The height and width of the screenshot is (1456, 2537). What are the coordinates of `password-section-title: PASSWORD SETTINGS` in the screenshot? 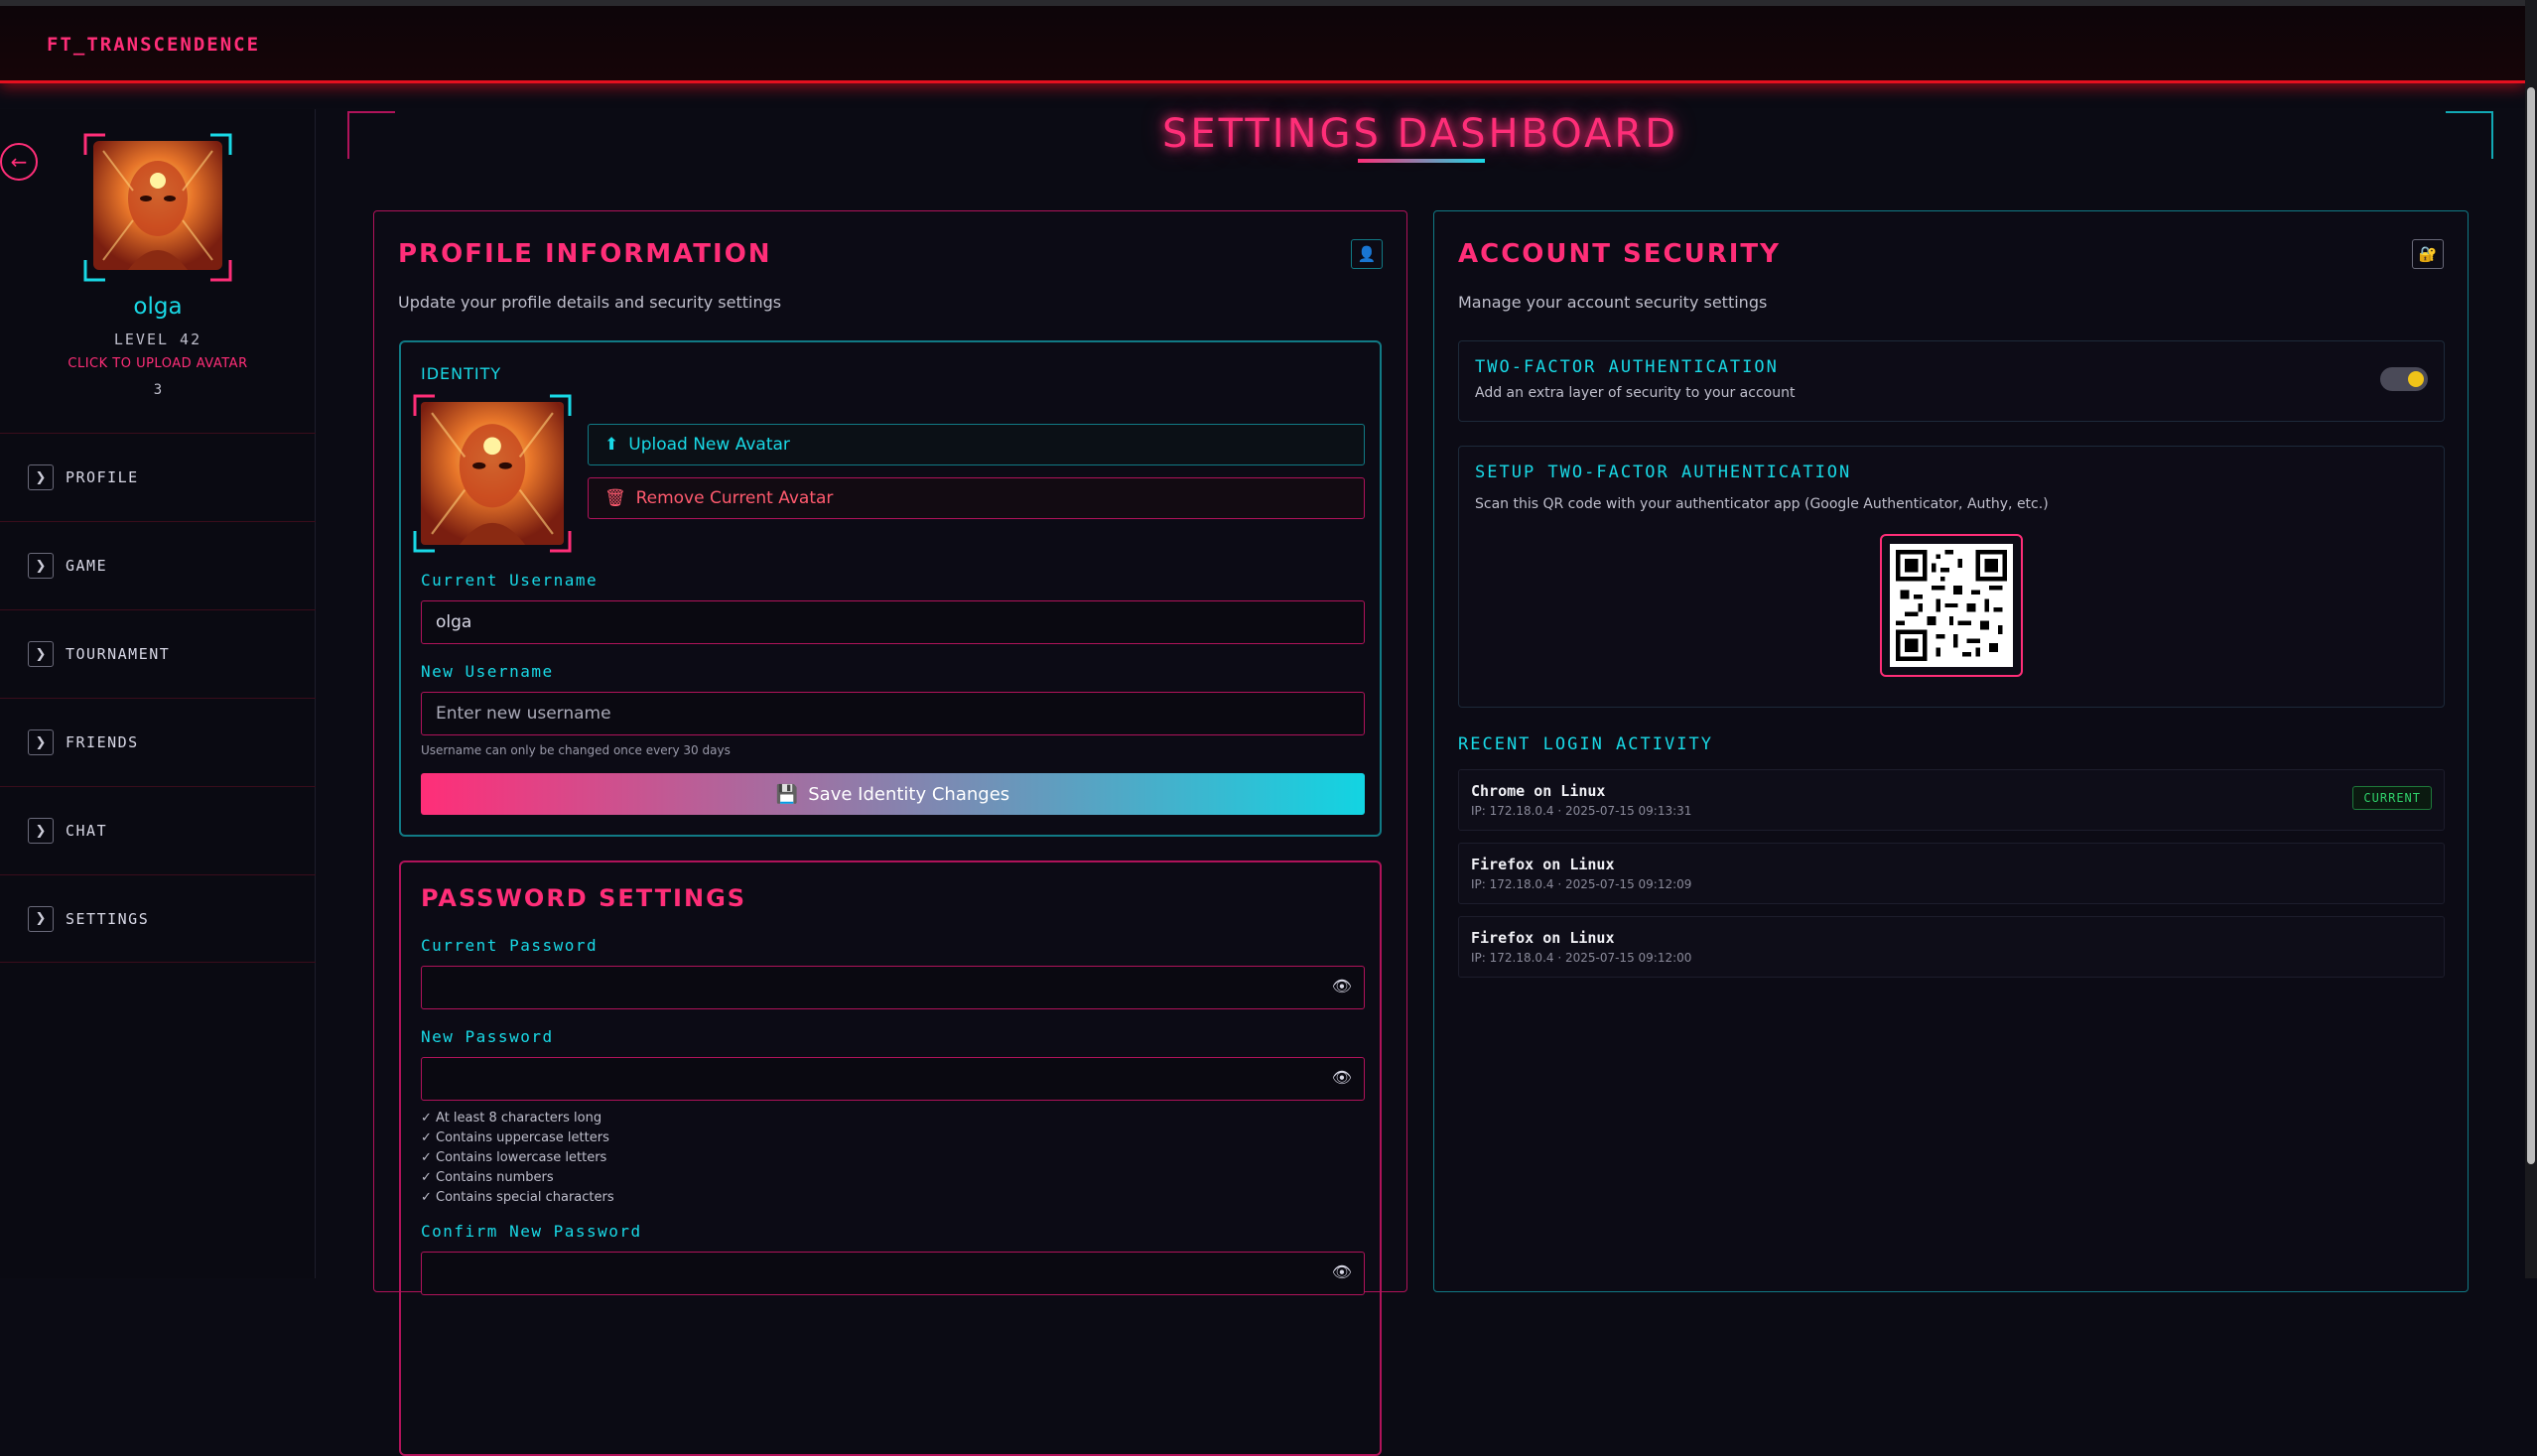 It's located at (584, 898).